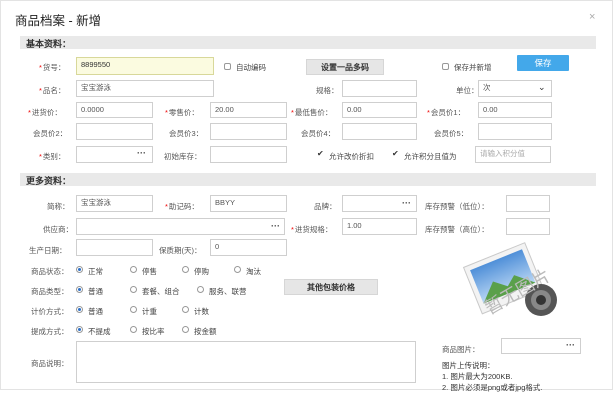 The width and height of the screenshot is (613, 393). I want to click on basic-section-title: 基本资料：, so click(49, 44).